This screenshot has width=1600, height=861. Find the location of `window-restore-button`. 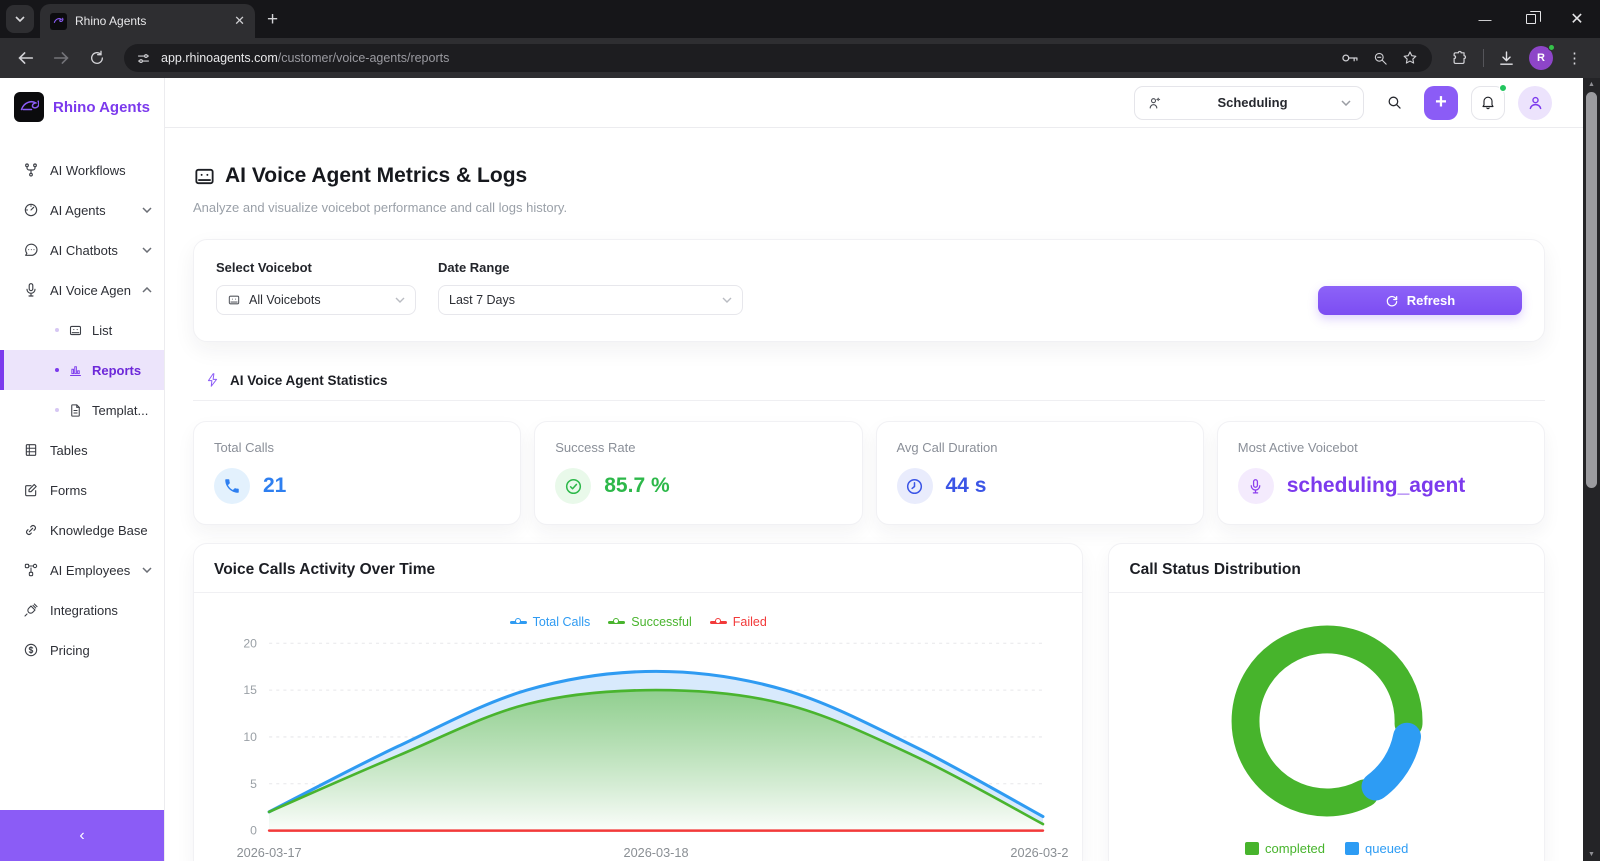

window-restore-button is located at coordinates (1531, 19).